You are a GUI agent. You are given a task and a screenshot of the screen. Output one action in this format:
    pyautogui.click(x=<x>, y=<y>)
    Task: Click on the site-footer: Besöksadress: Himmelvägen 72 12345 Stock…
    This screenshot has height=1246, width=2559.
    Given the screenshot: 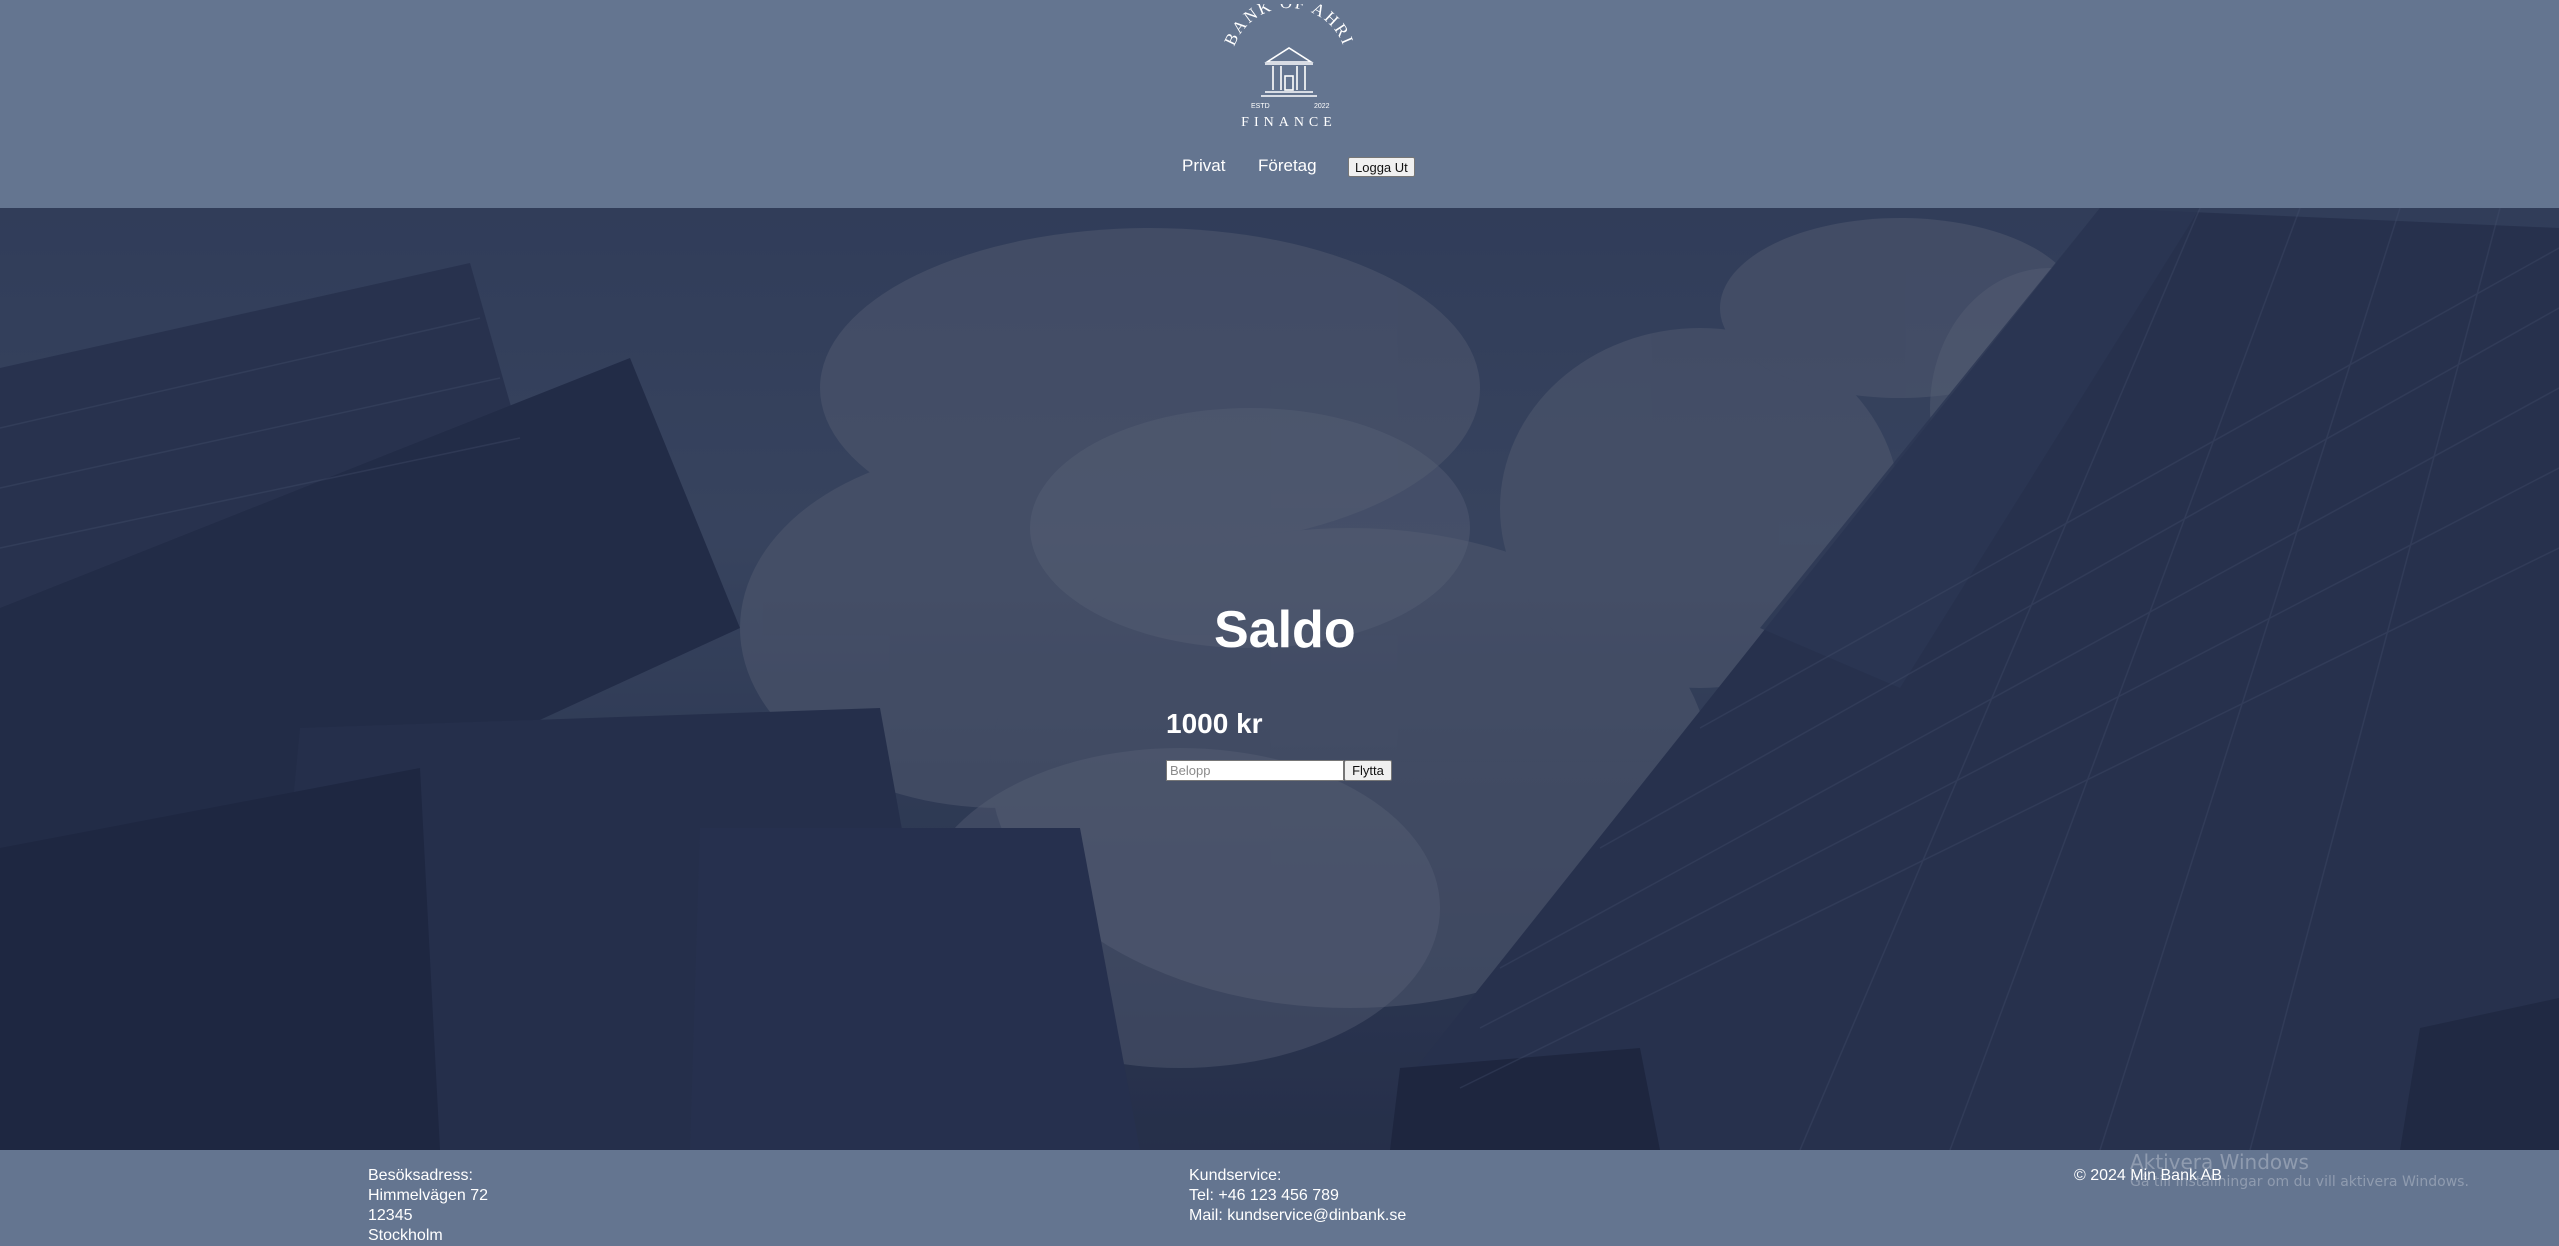 What is the action you would take?
    pyautogui.click(x=1279, y=1198)
    